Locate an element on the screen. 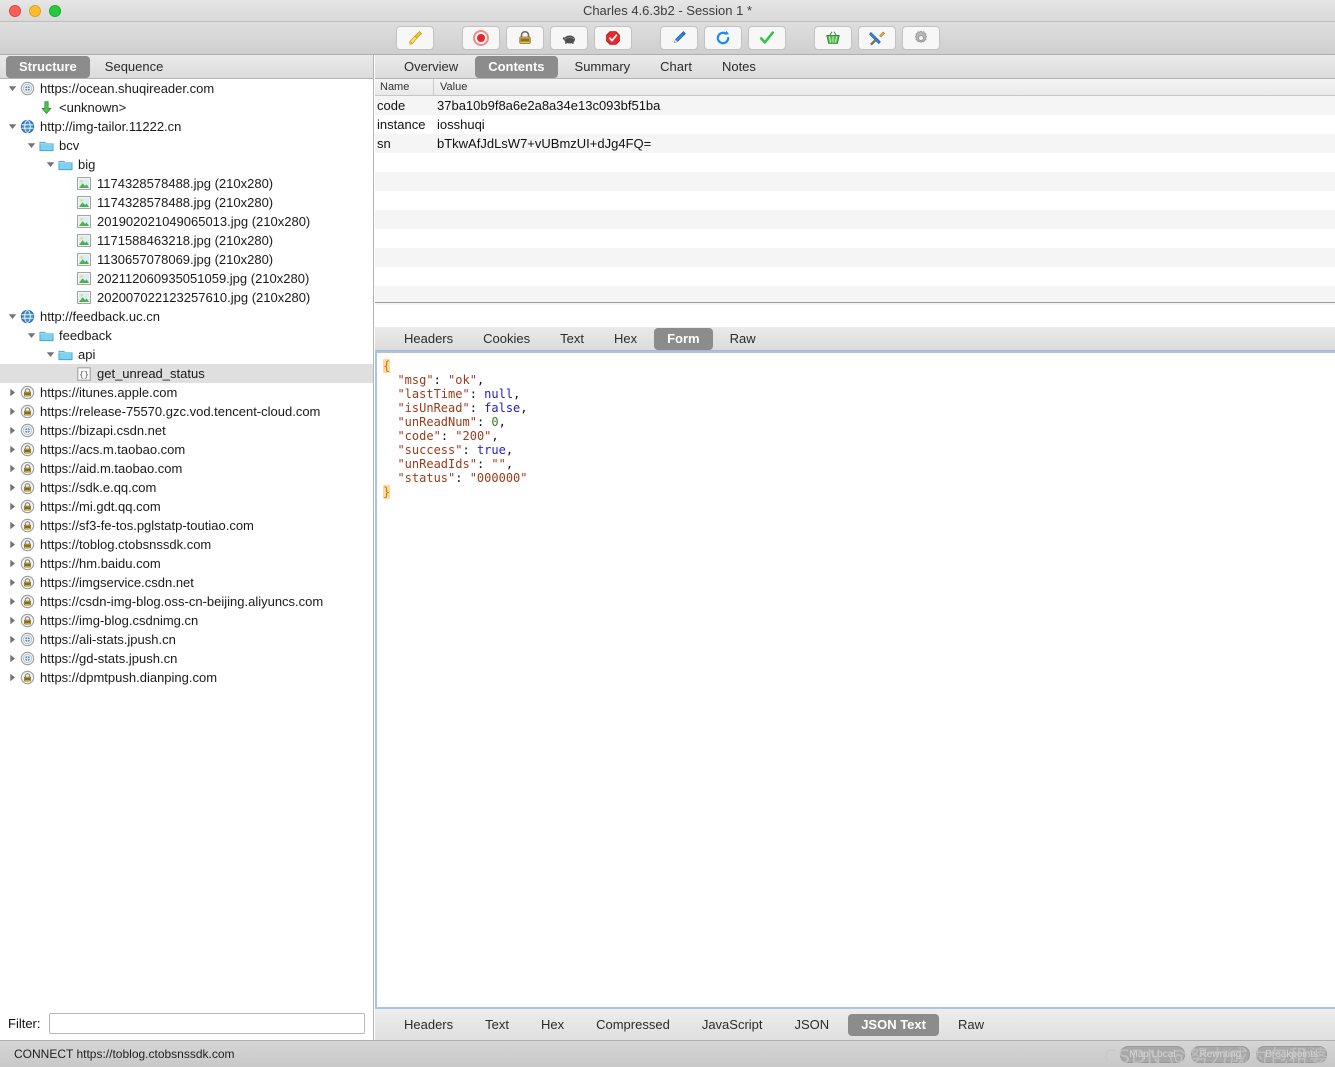 This screenshot has width=1335, height=1067. table-row: code 37ba10b9f8a6e2a8a34e13c093bf51ba is located at coordinates (855, 105).